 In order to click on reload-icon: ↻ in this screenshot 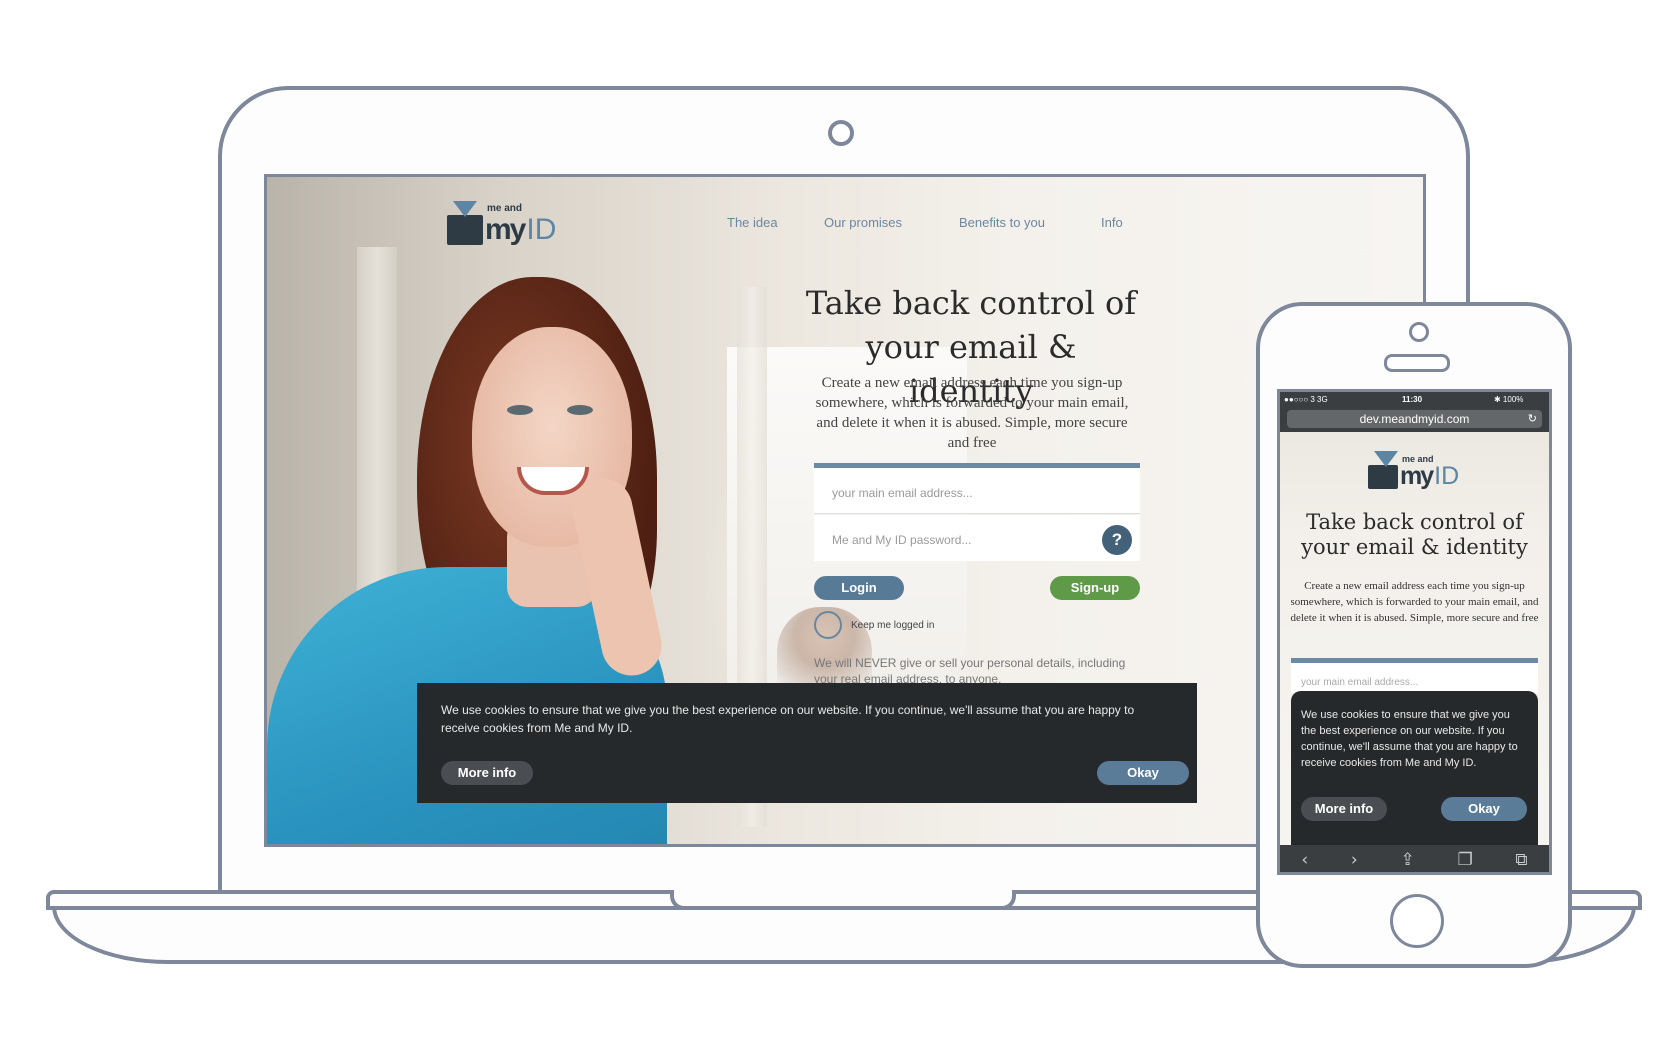, I will do `click(1532, 419)`.